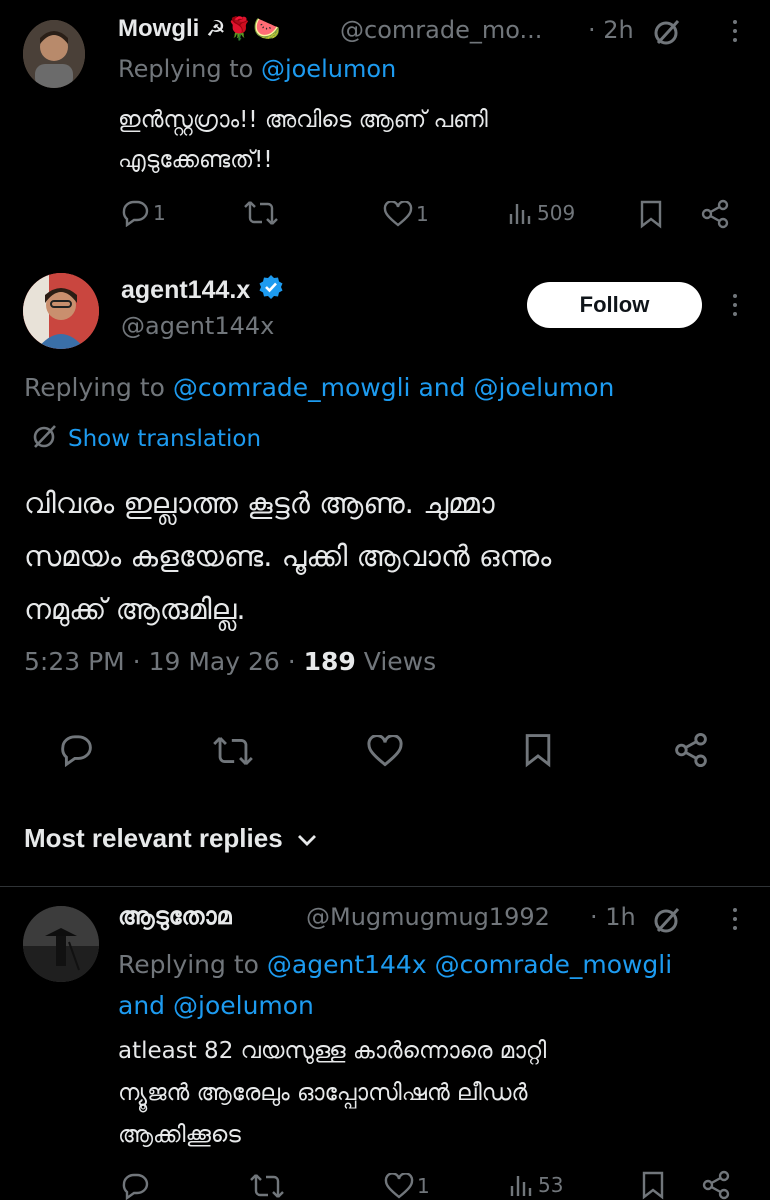 The height and width of the screenshot is (1200, 770). Describe the element at coordinates (428, 917) in the screenshot. I see `author-handle: @Mugmugmug1992` at that location.